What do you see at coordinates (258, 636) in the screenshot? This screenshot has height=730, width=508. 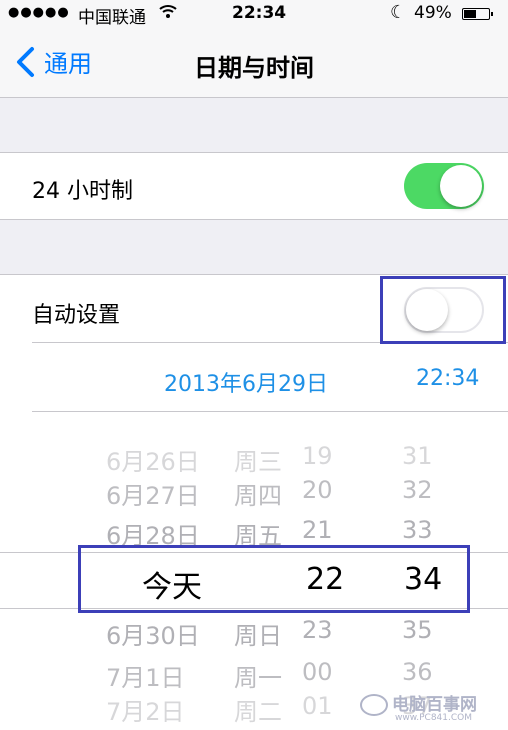 I see `picker-weekday: 周日` at bounding box center [258, 636].